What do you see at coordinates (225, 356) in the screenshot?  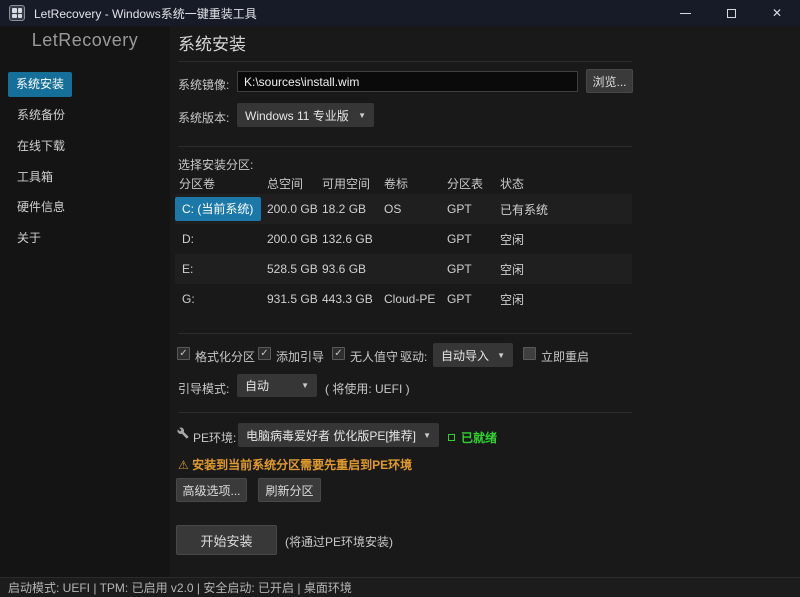 I see `format-partition-label: 格式化分区` at bounding box center [225, 356].